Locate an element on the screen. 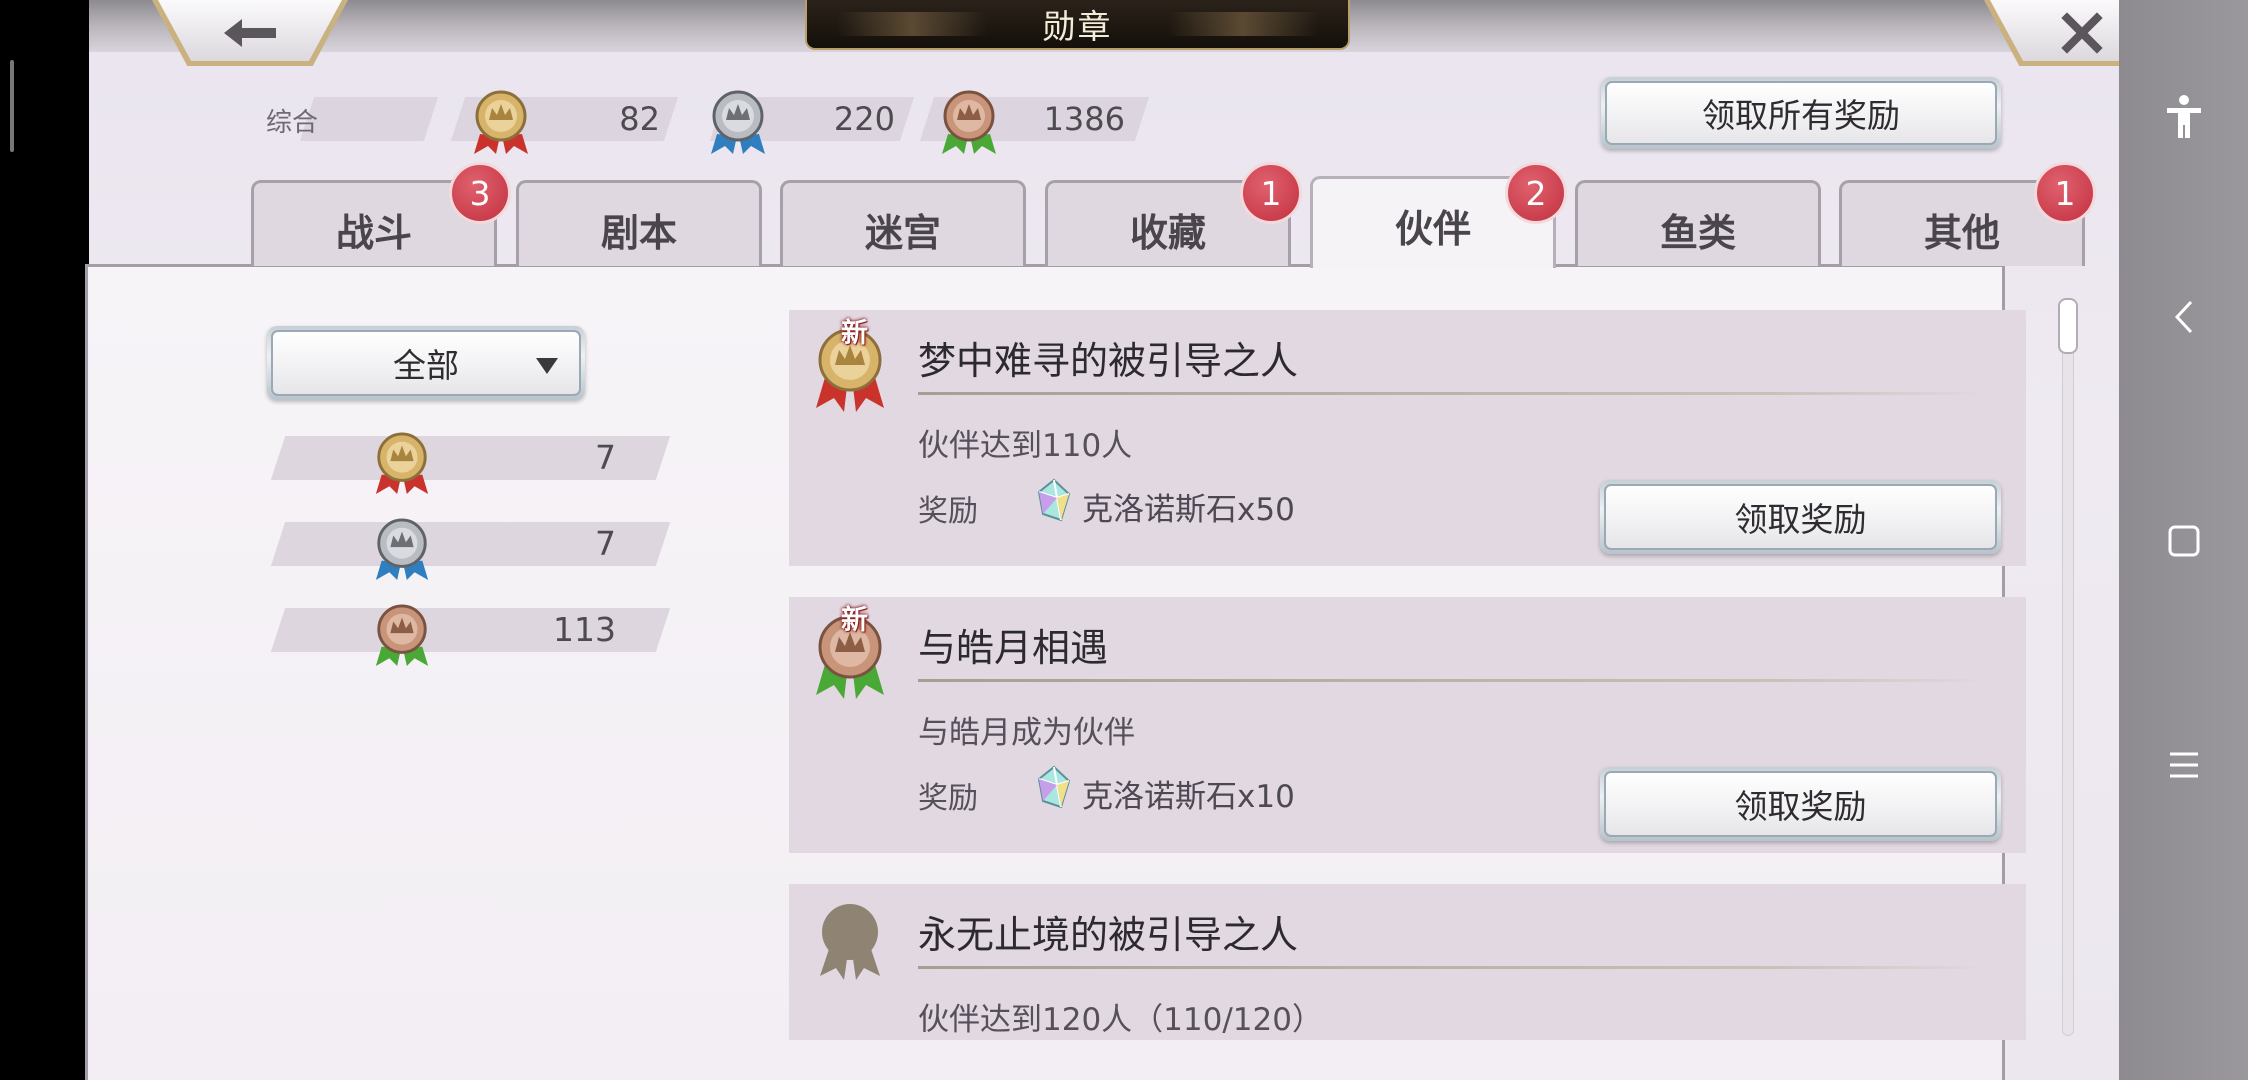 The height and width of the screenshot is (1080, 2248). tab-fish: 鱼类 is located at coordinates (1698, 223).